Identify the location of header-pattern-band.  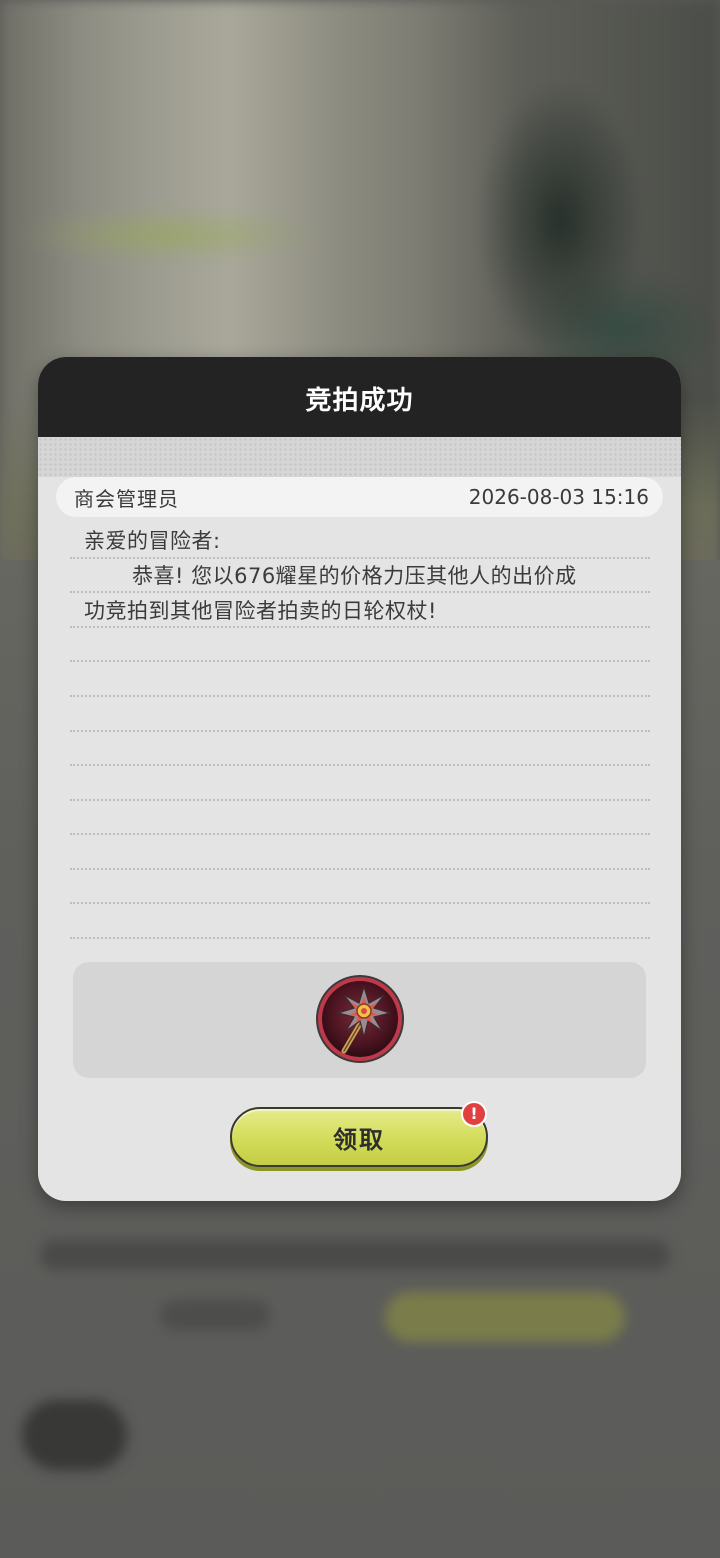
(359, 457).